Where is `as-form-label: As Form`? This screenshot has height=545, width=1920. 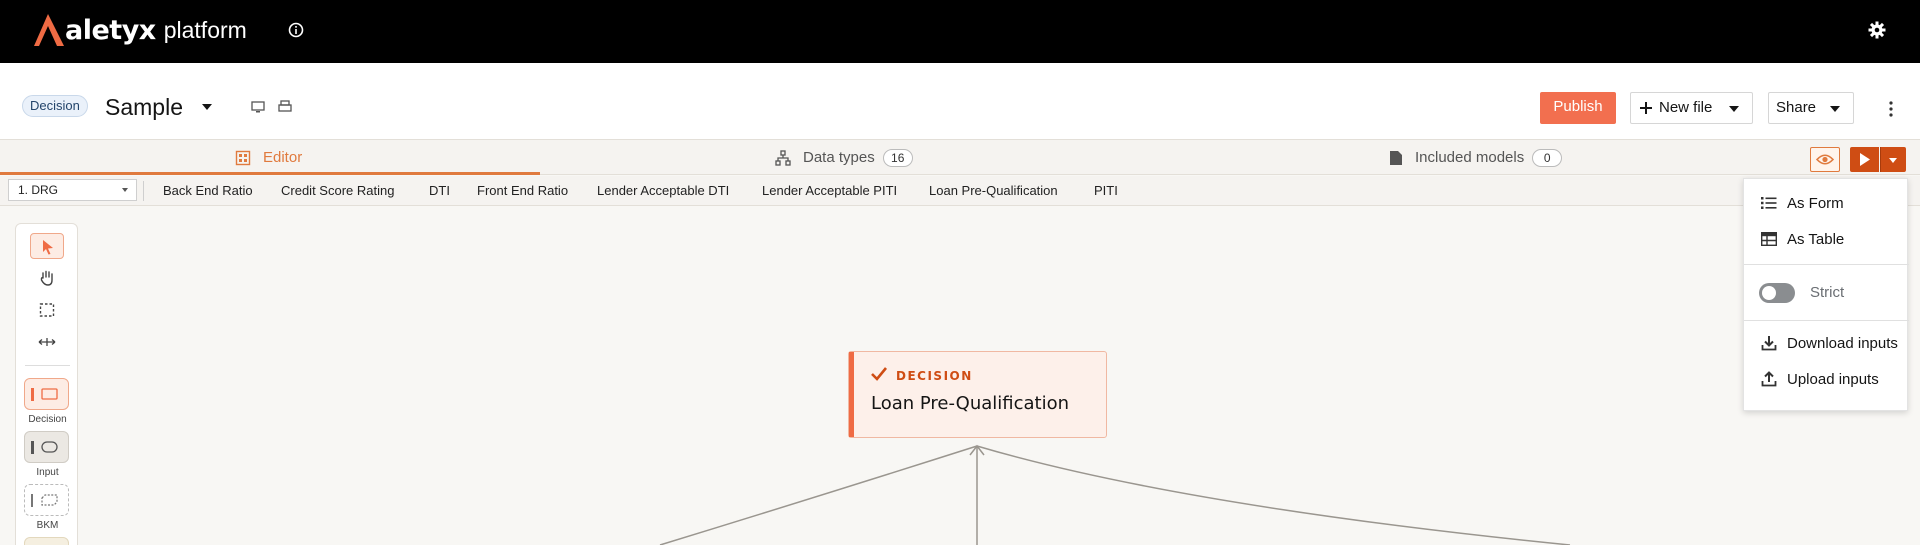 as-form-label: As Form is located at coordinates (1815, 203).